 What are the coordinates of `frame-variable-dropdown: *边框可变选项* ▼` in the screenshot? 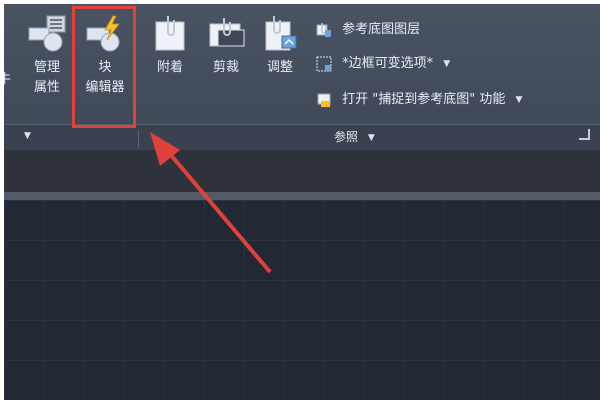 It's located at (383, 62).